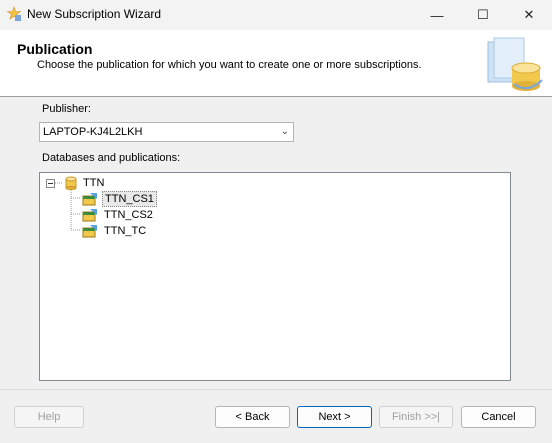  Describe the element at coordinates (125, 231) in the screenshot. I see `tree-child-label: TTN_TC` at that location.